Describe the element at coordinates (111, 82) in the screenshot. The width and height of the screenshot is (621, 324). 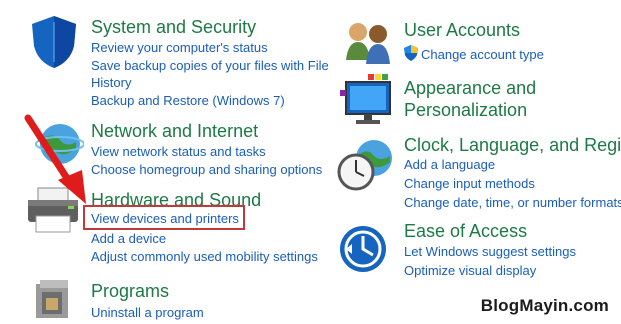
I see `link-file-history: History` at that location.